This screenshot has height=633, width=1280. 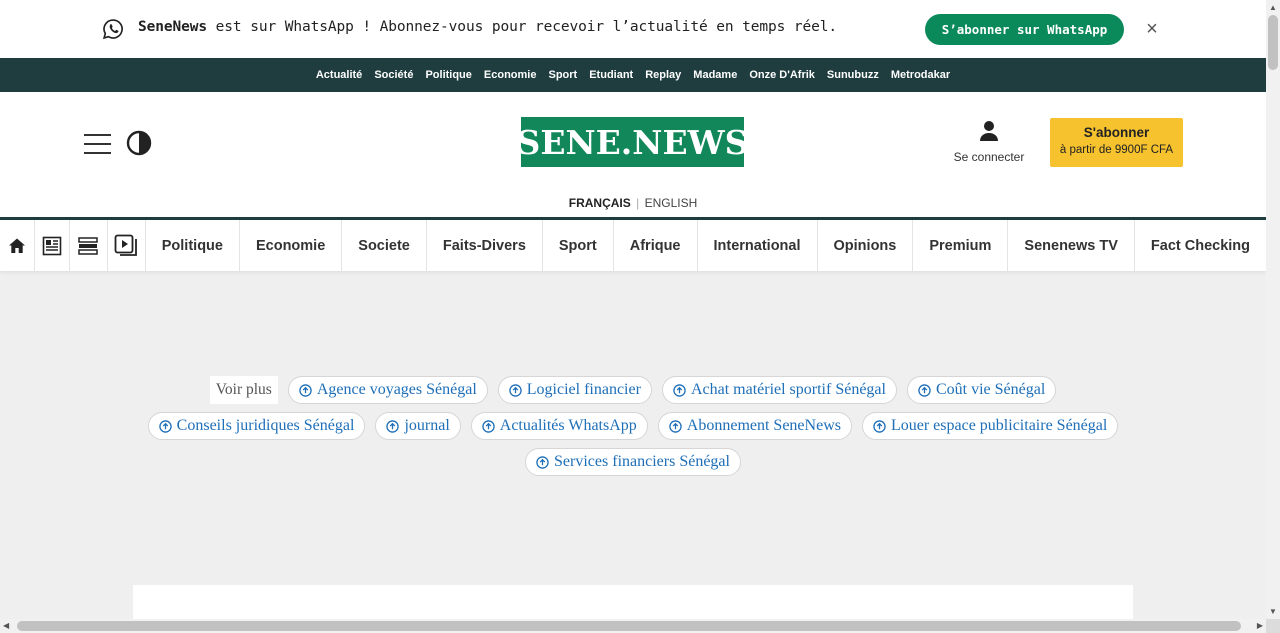 I want to click on horizontal-scroll-thumb, so click(x=629, y=626).